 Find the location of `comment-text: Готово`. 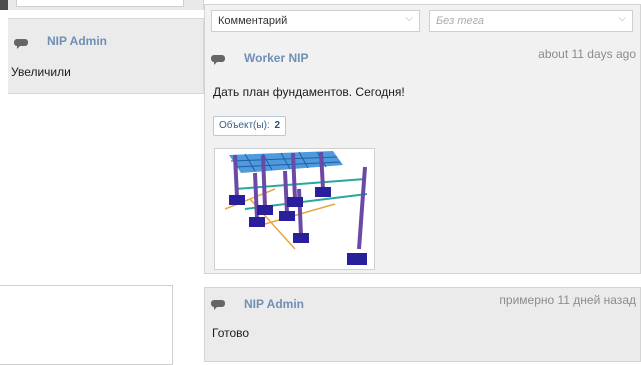

comment-text: Готово is located at coordinates (231, 333).